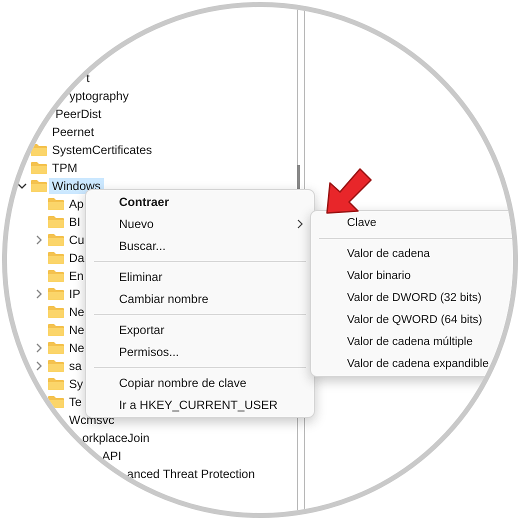 This screenshot has height=520, width=520. What do you see at coordinates (75, 222) in the screenshot?
I see `tree-item: BI` at bounding box center [75, 222].